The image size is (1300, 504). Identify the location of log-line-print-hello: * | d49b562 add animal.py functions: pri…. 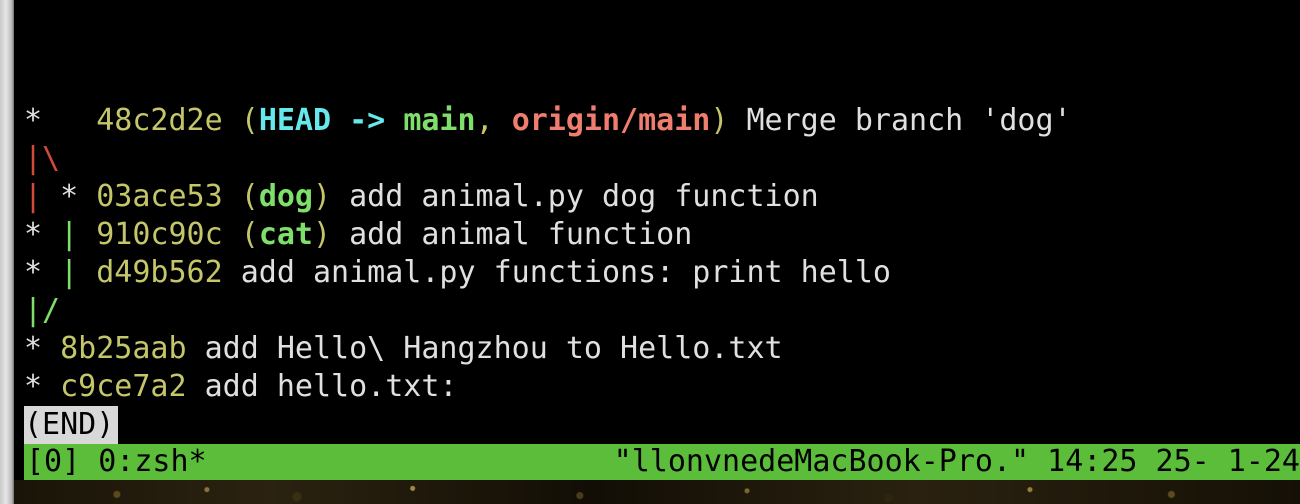
(548, 273).